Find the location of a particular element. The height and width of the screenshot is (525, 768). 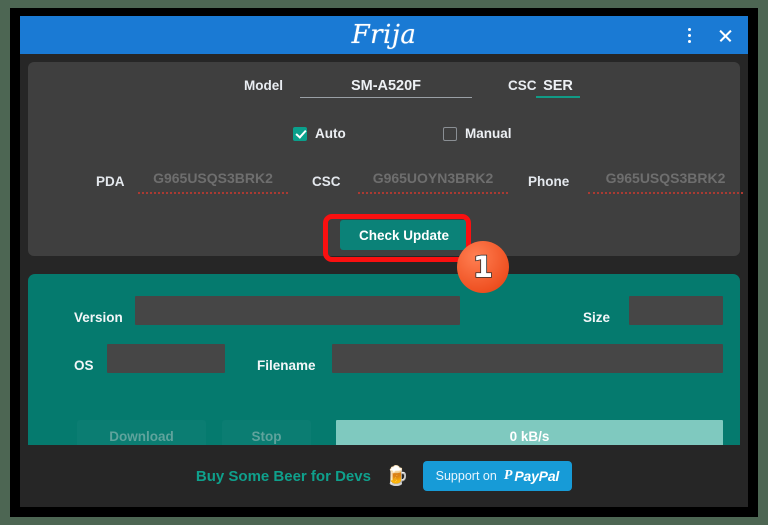

close-button is located at coordinates (725, 35).